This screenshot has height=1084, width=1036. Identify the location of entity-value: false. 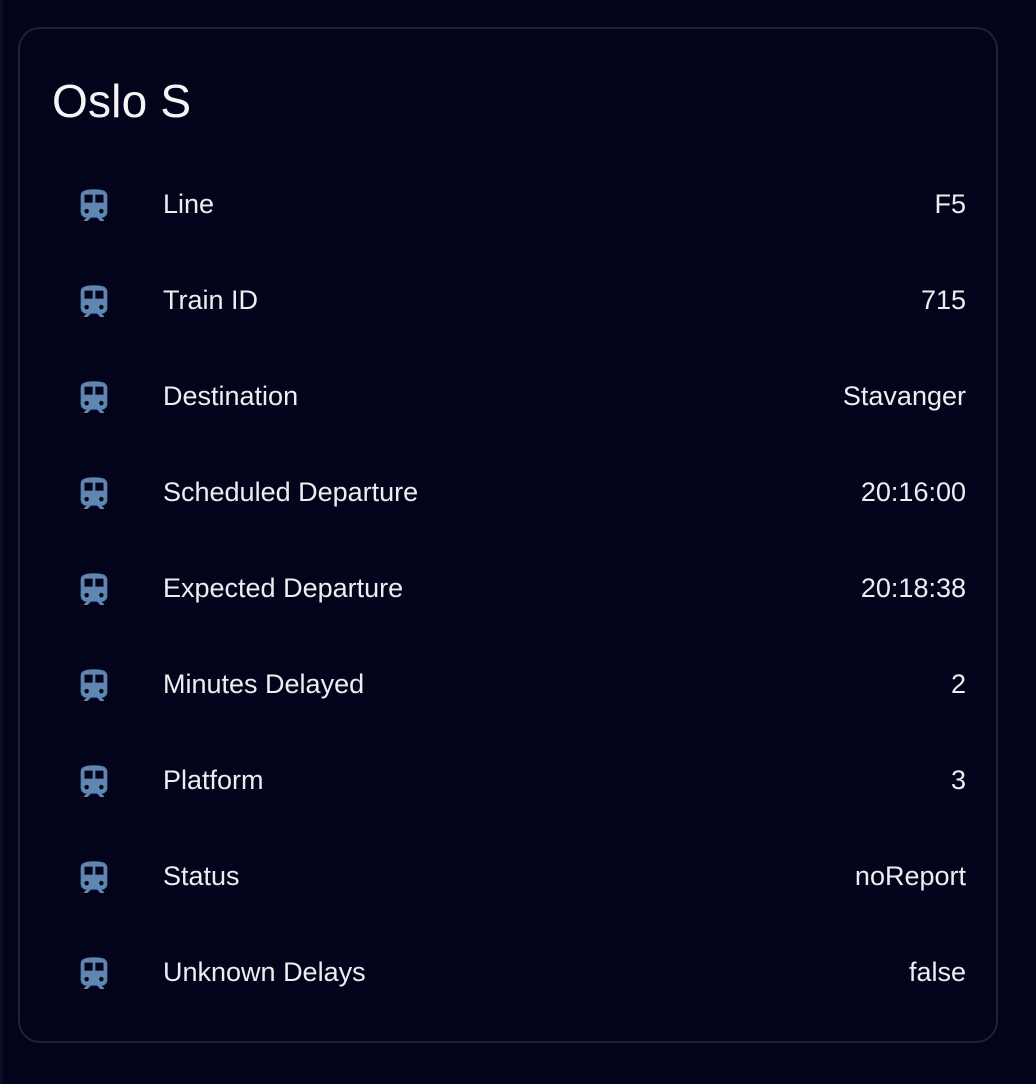
(937, 972).